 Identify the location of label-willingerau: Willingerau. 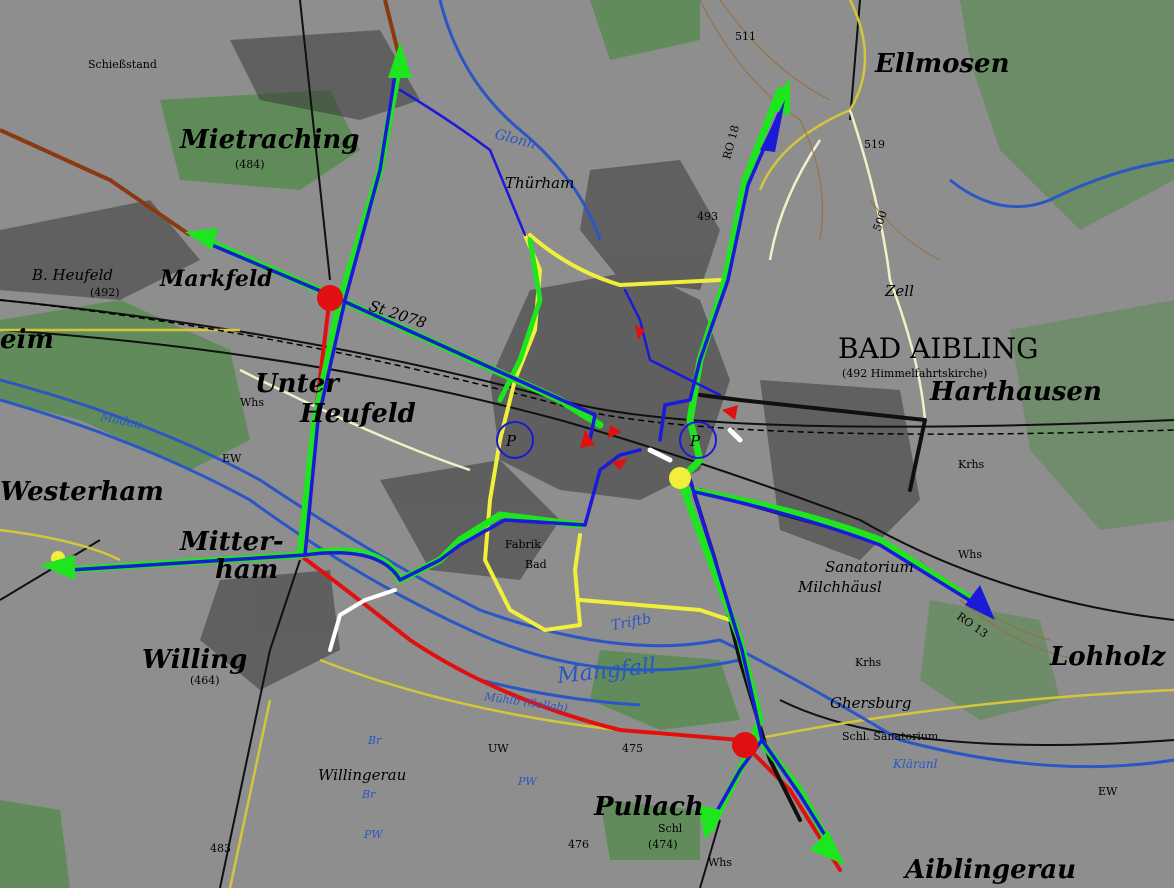
(362, 775).